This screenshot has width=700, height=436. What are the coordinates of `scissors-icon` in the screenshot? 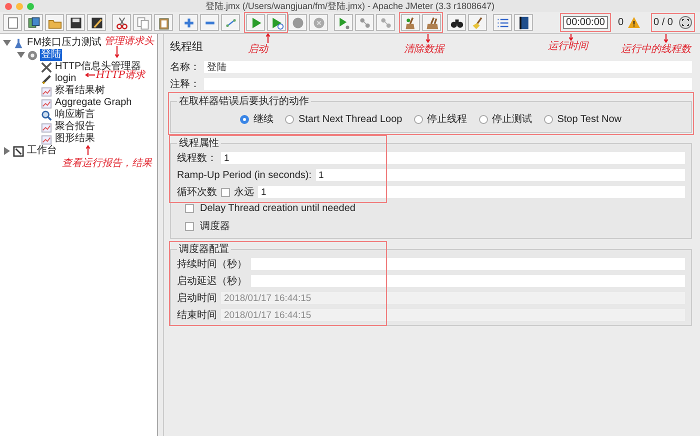 It's located at (121, 23).